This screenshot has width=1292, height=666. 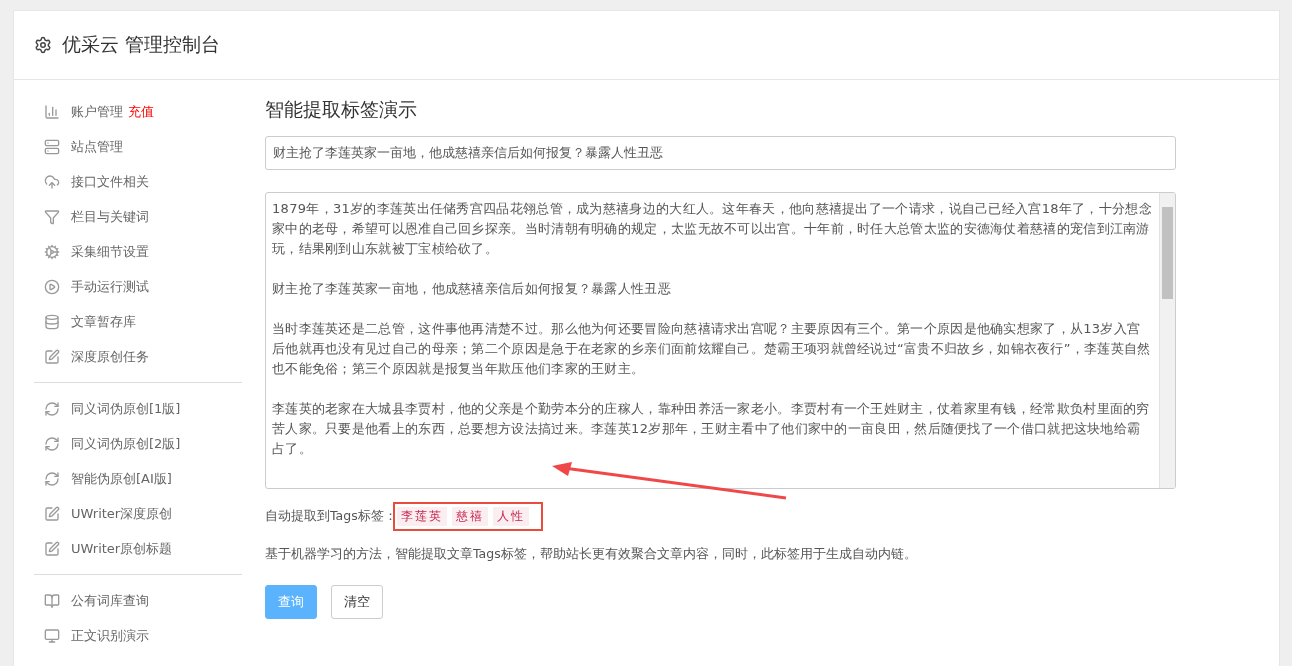 What do you see at coordinates (43, 45) in the screenshot?
I see `settings-icon` at bounding box center [43, 45].